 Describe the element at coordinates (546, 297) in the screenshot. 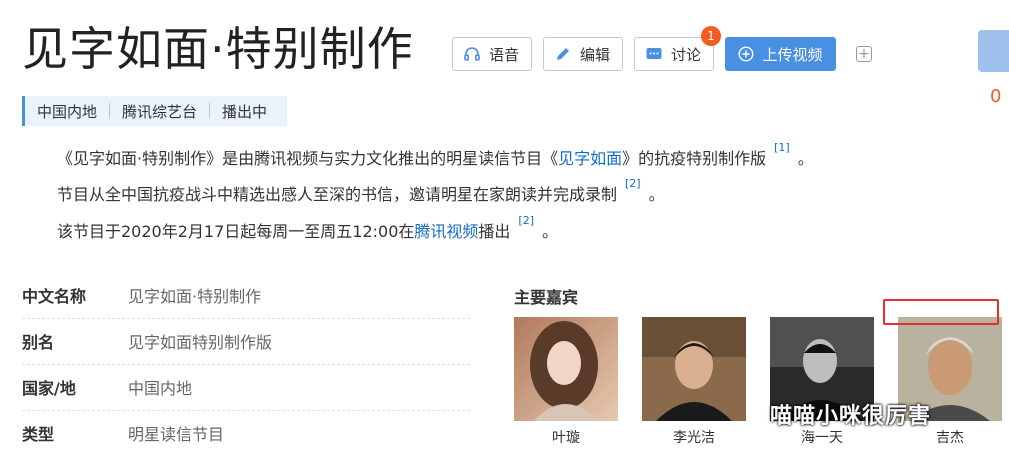

I see `guests-title: 主要嘉宾` at that location.